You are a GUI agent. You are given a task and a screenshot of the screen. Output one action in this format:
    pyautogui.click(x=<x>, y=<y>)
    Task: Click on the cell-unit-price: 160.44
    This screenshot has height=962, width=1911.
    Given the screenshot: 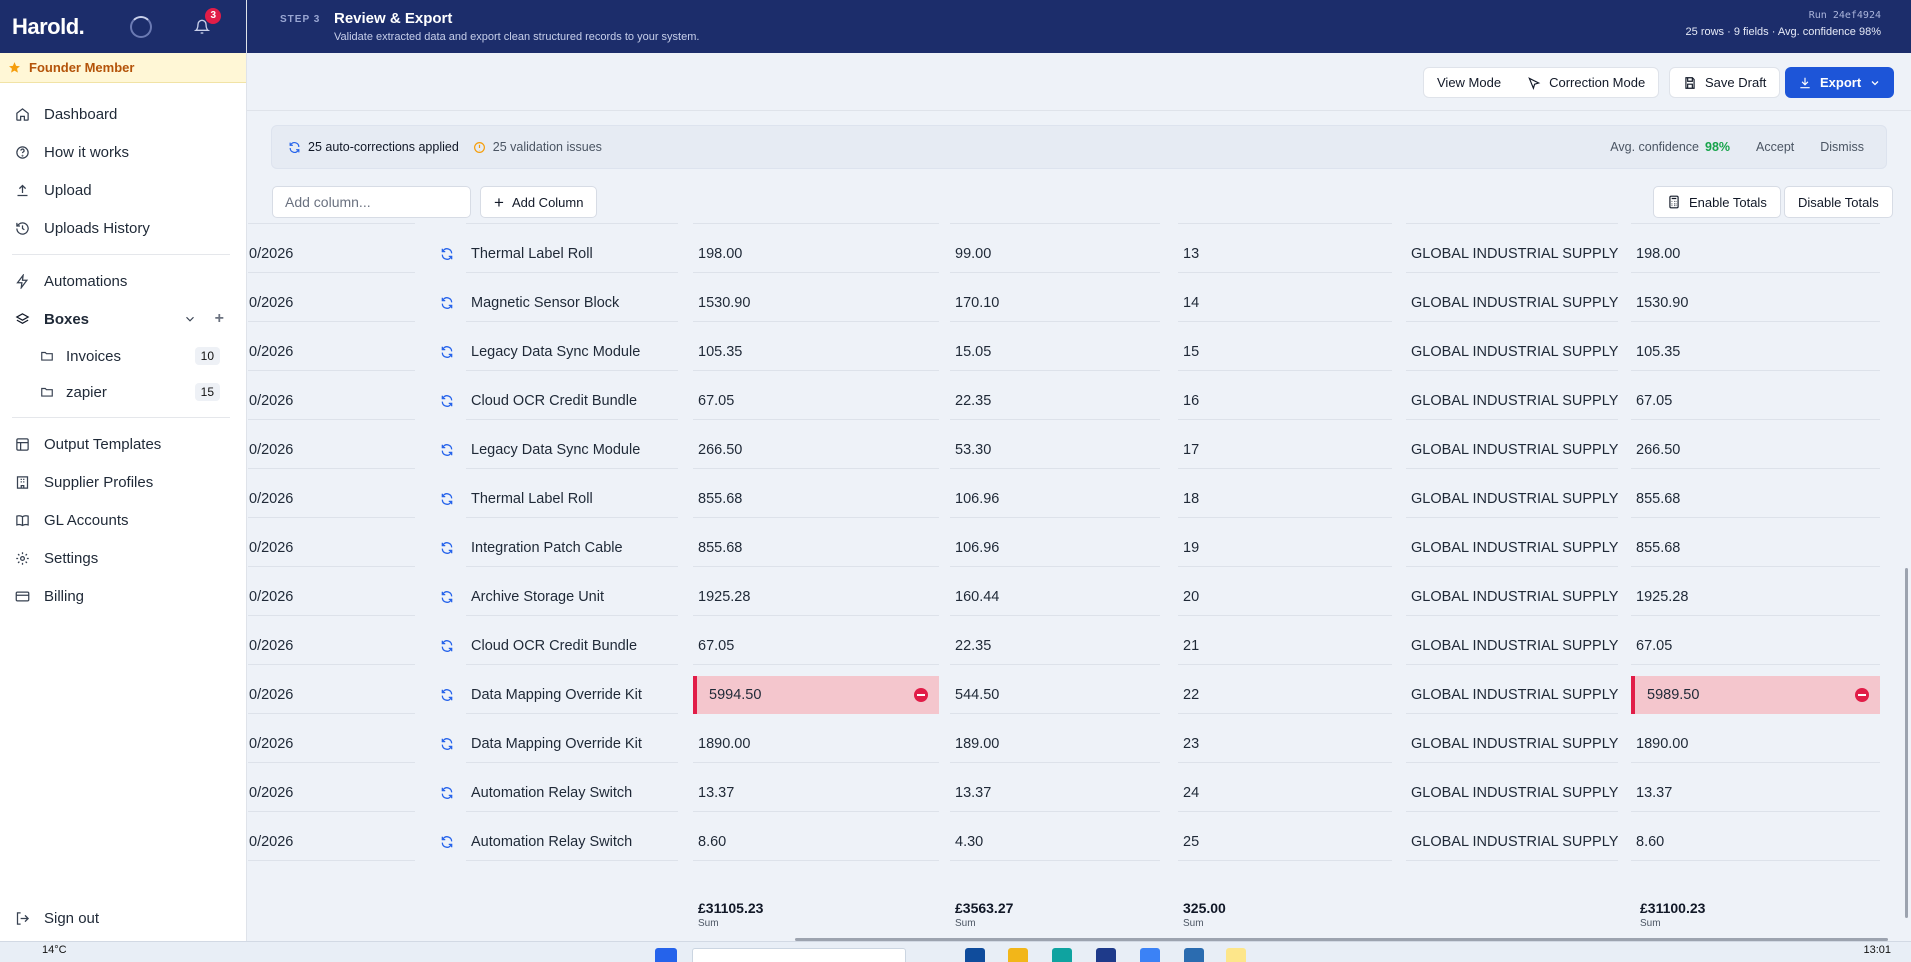 What is the action you would take?
    pyautogui.click(x=1055, y=597)
    